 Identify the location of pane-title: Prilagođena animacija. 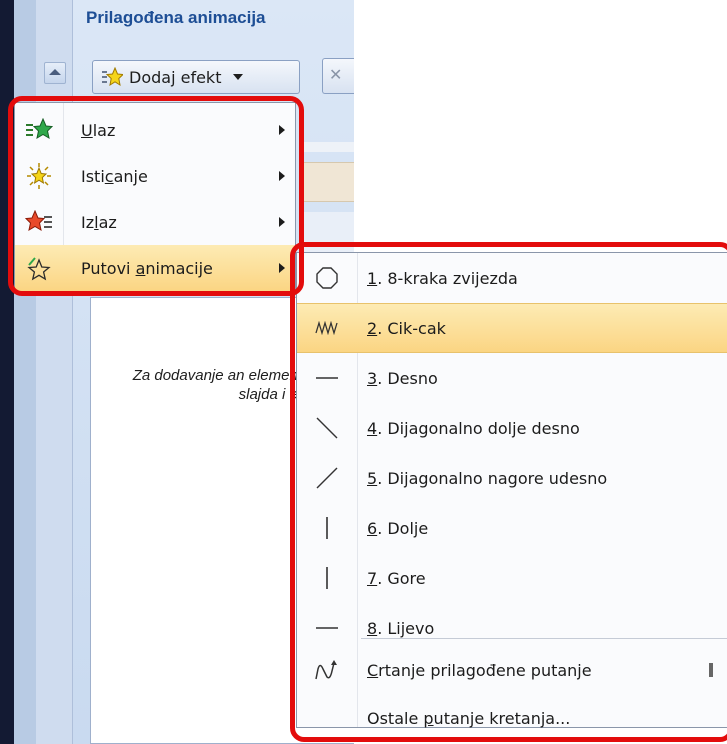
(176, 17).